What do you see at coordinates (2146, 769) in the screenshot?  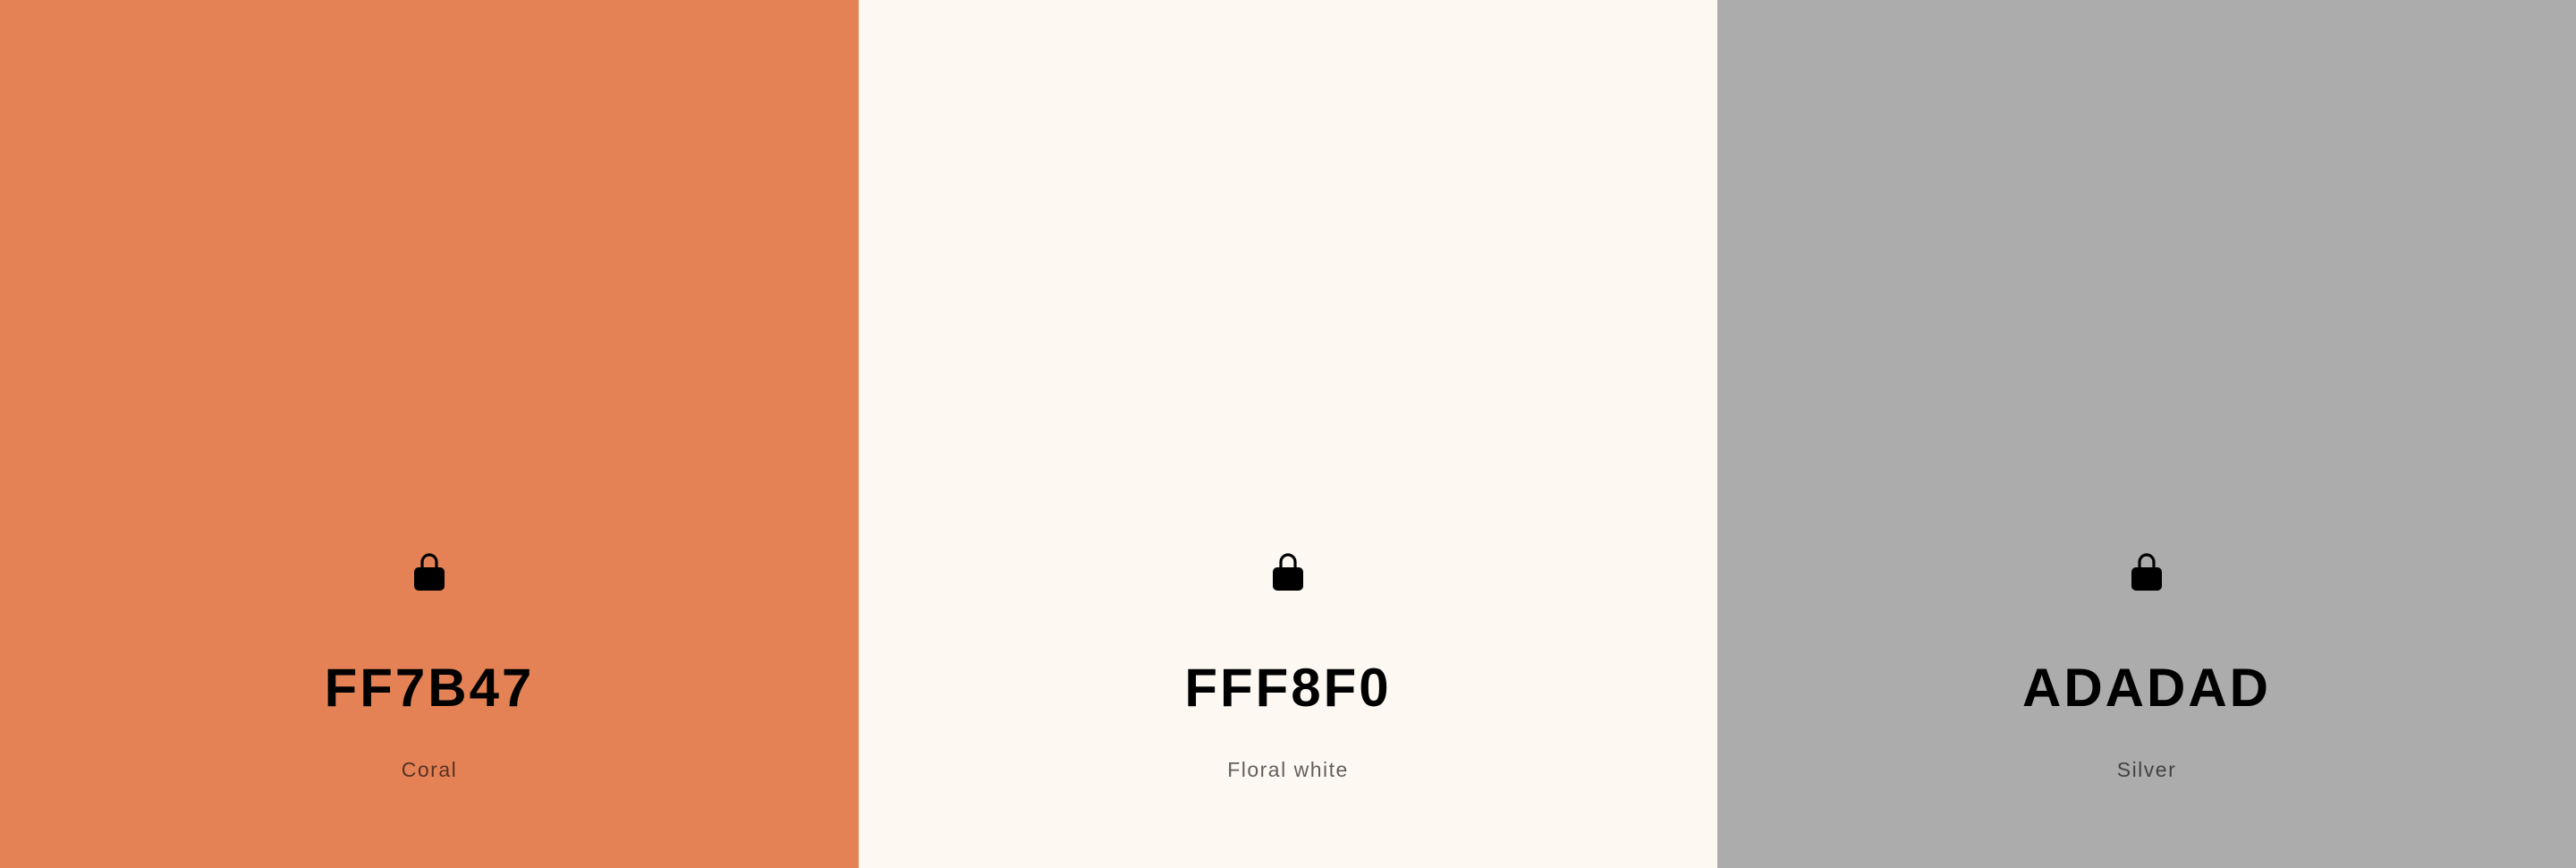 I see `color-name: Silver` at bounding box center [2146, 769].